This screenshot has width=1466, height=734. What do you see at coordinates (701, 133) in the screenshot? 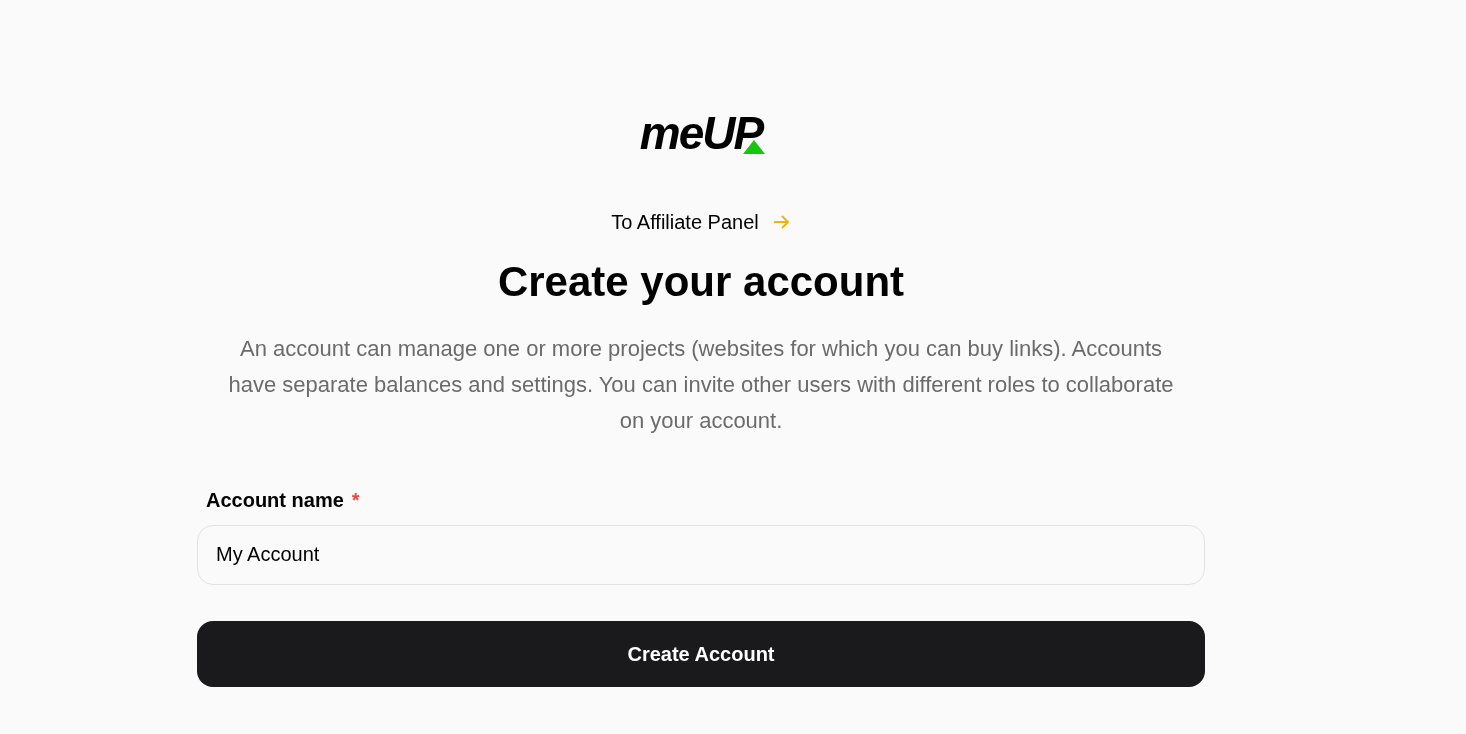
I see `logo: meUP` at bounding box center [701, 133].